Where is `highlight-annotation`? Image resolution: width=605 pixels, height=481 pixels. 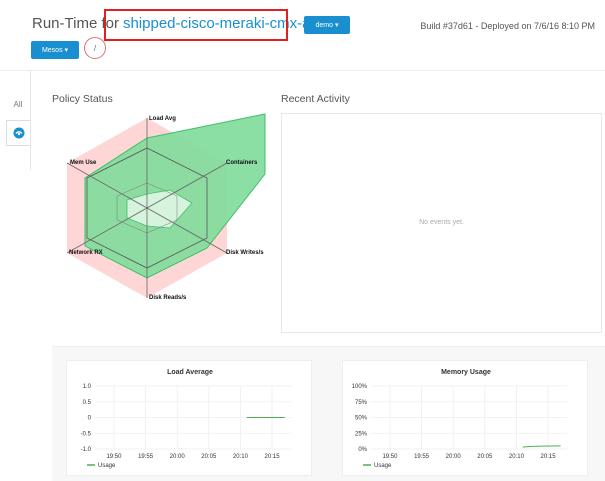 highlight-annotation is located at coordinates (196, 25).